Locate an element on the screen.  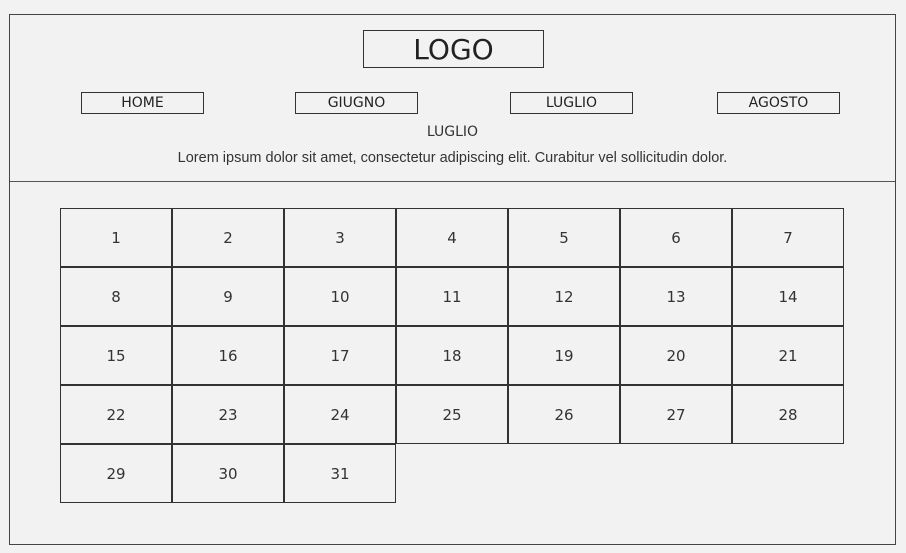
calendar-day: 30 is located at coordinates (228, 473).